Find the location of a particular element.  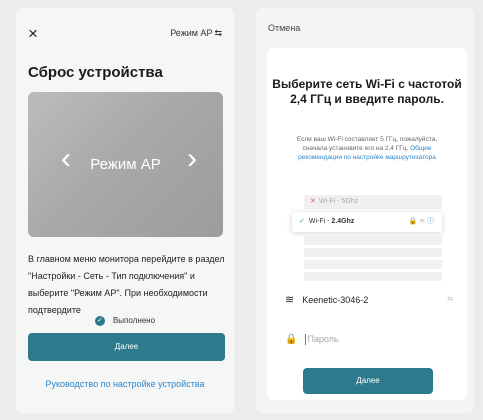

done-label: Выполнено is located at coordinates (134, 321).